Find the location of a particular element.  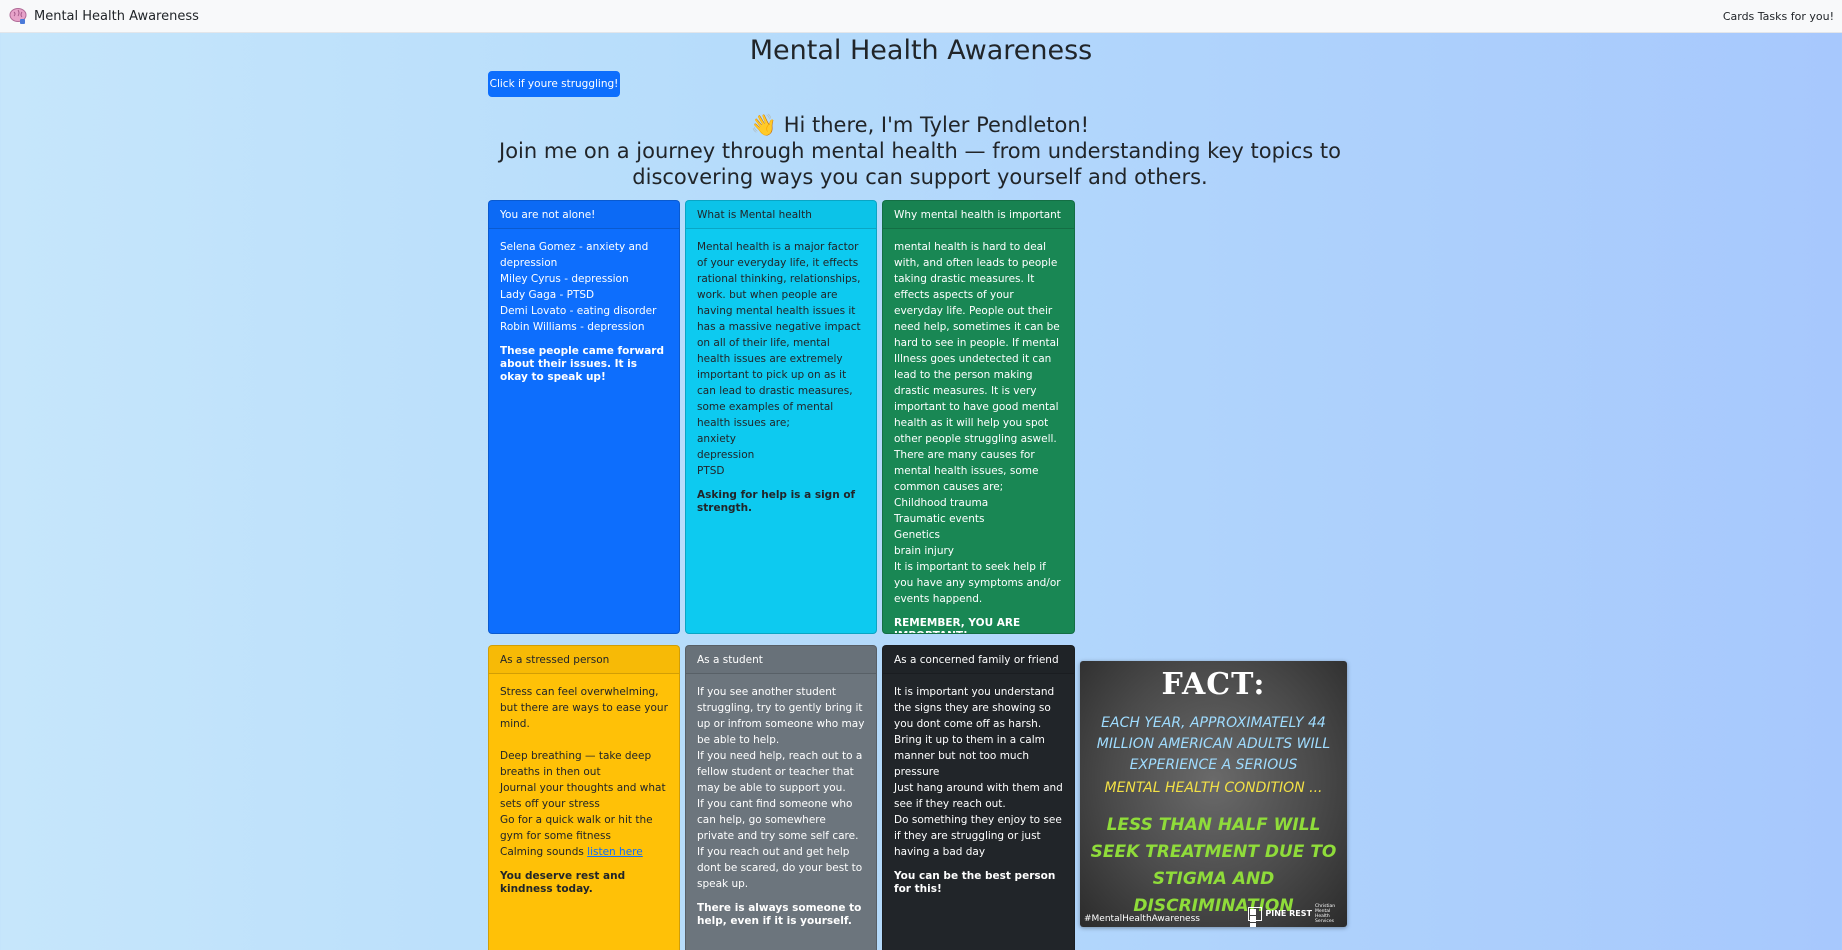

listen-here-link: listen here is located at coordinates (615, 852).